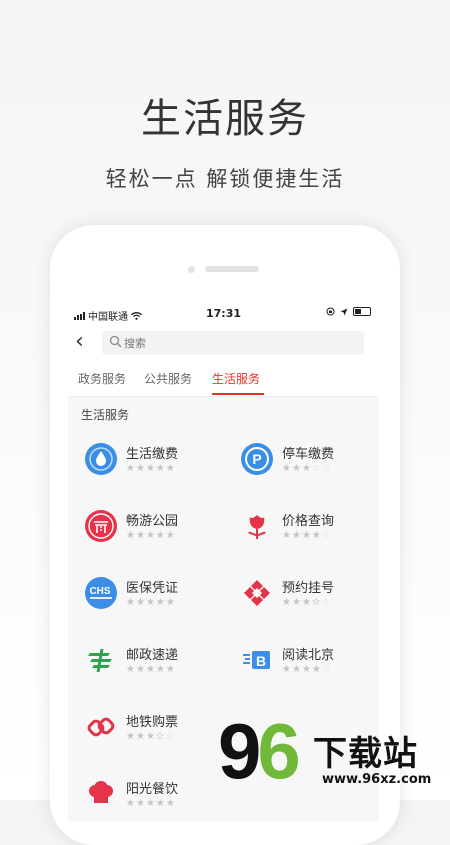  I want to click on medical-insurance-icon: CHS, so click(101, 593).